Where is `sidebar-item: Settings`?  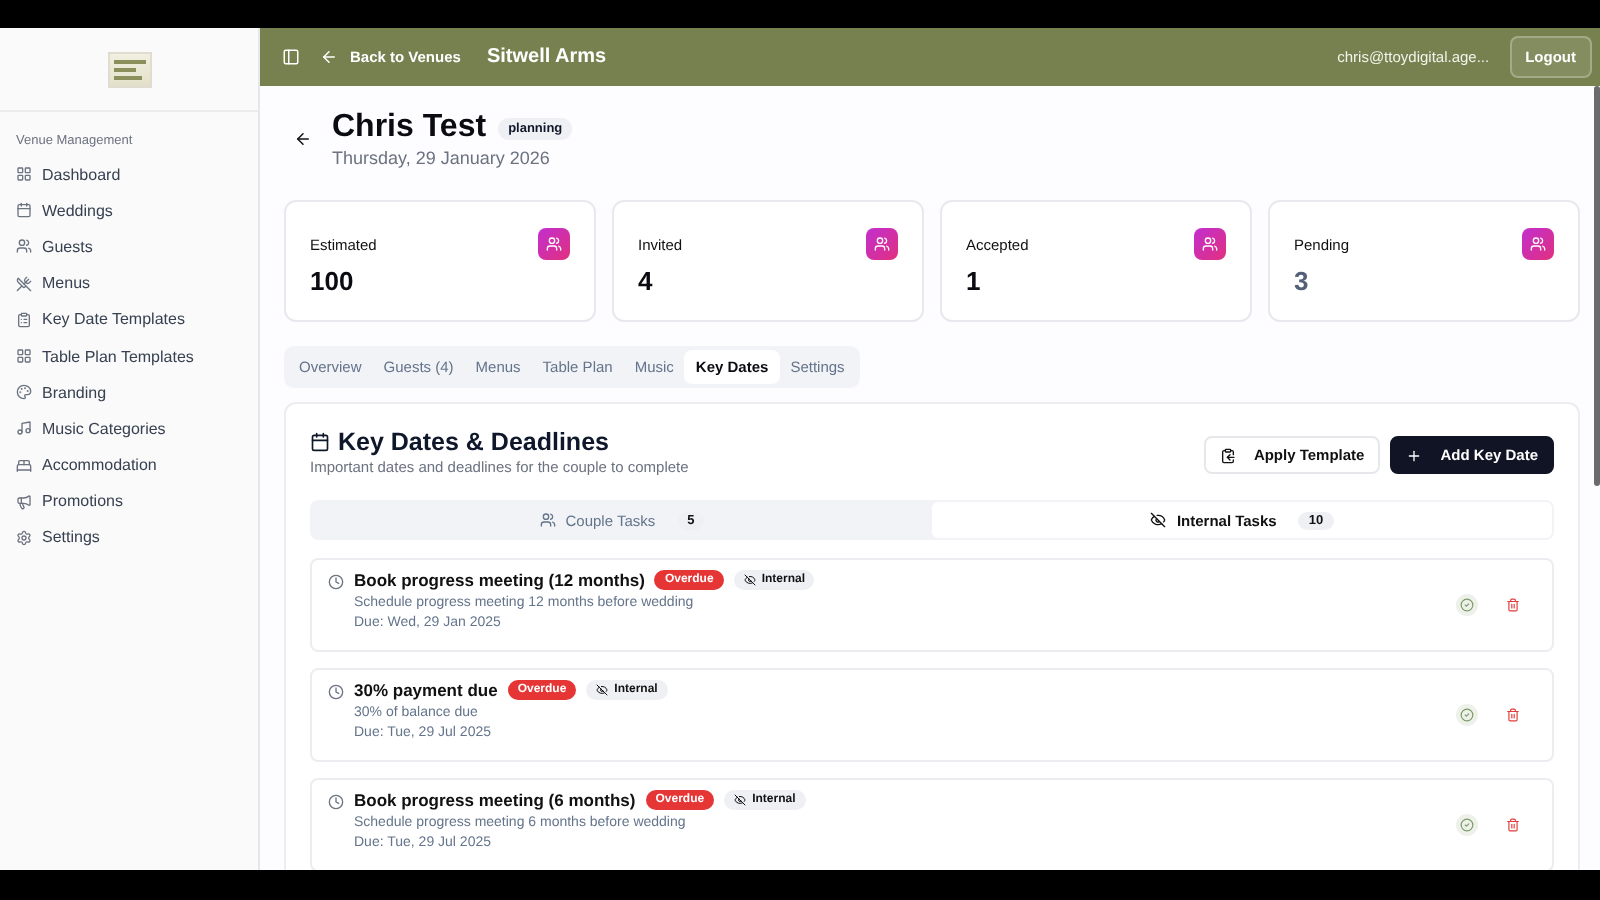 sidebar-item: Settings is located at coordinates (129, 538).